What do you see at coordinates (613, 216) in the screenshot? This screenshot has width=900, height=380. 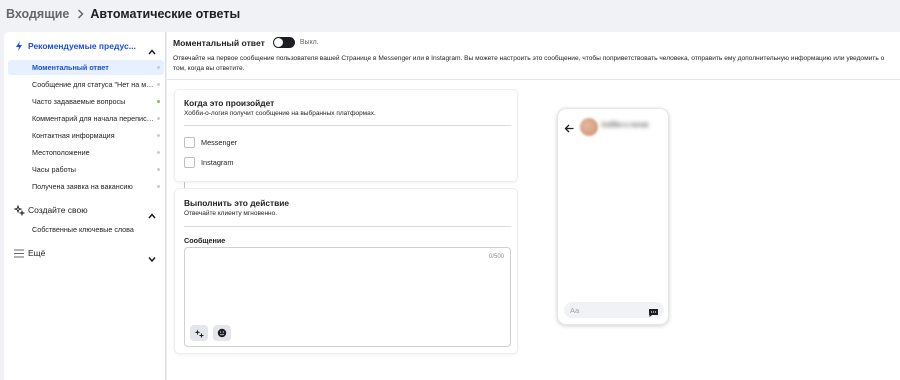 I see `message-preview-phone: Хобби-о-логия Aa` at bounding box center [613, 216].